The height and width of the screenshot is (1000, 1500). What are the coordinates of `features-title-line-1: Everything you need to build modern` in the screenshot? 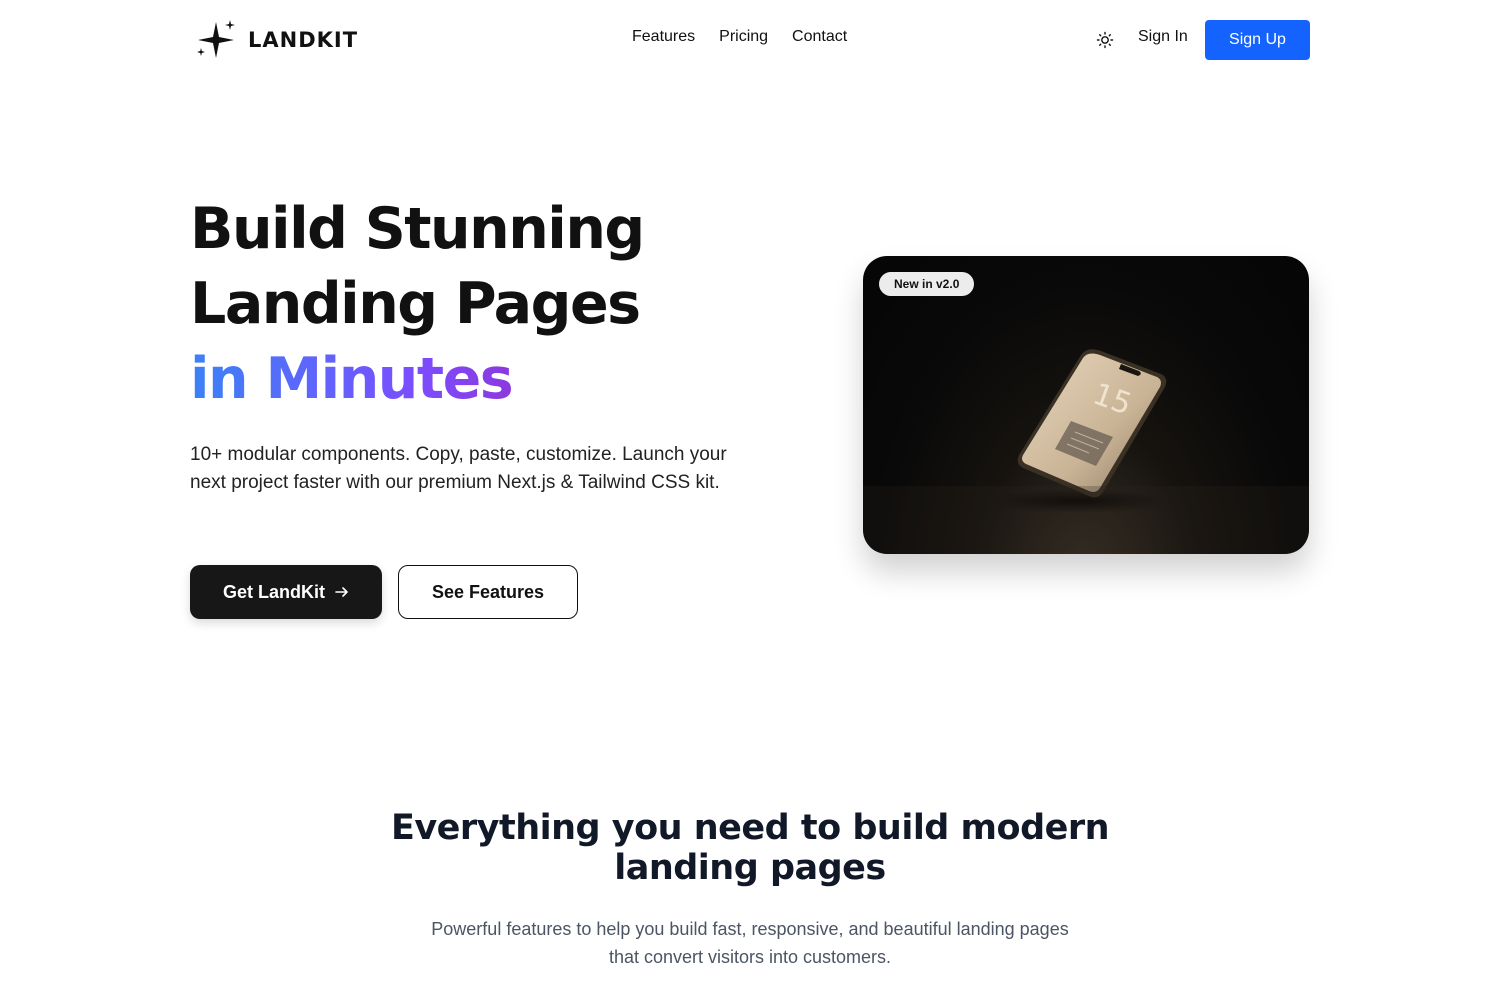 It's located at (750, 828).